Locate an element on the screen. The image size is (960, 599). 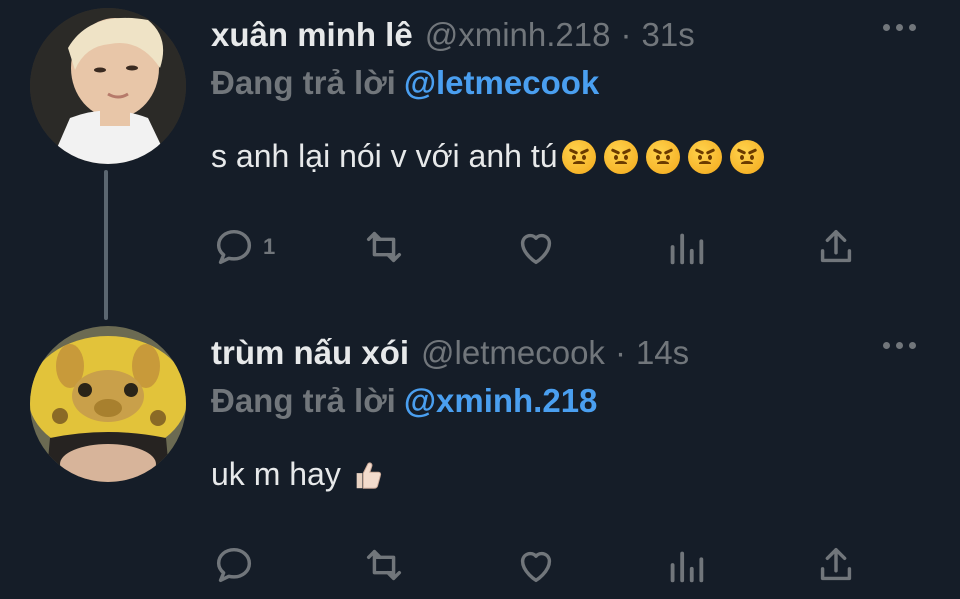
thread-line is located at coordinates (106, 245).